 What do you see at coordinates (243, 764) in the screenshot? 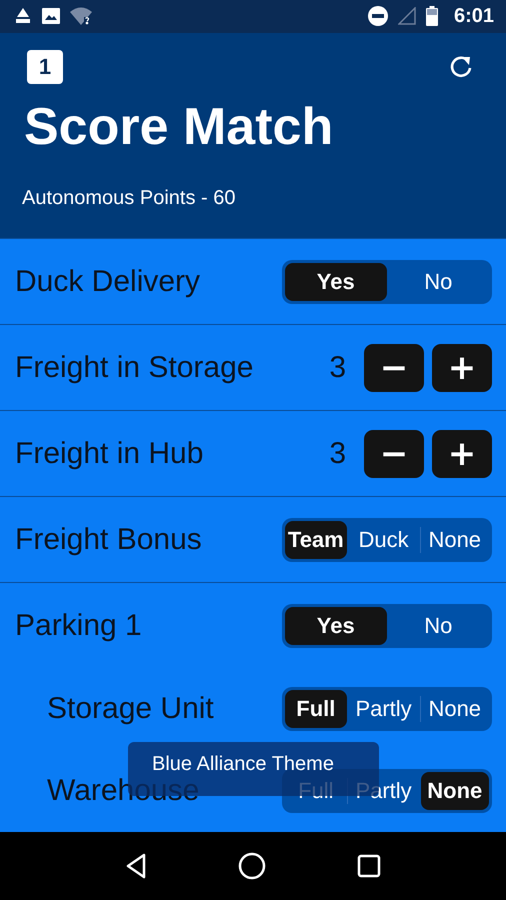
I see `toast-message: Blue Alliance Theme` at bounding box center [243, 764].